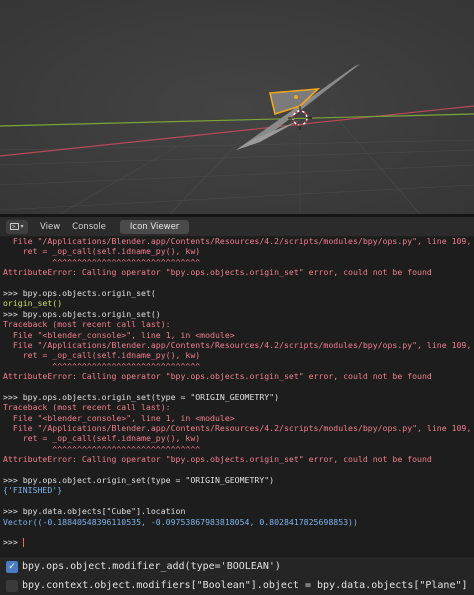 This screenshot has height=595, width=474. I want to click on menu-console: Console, so click(89, 227).